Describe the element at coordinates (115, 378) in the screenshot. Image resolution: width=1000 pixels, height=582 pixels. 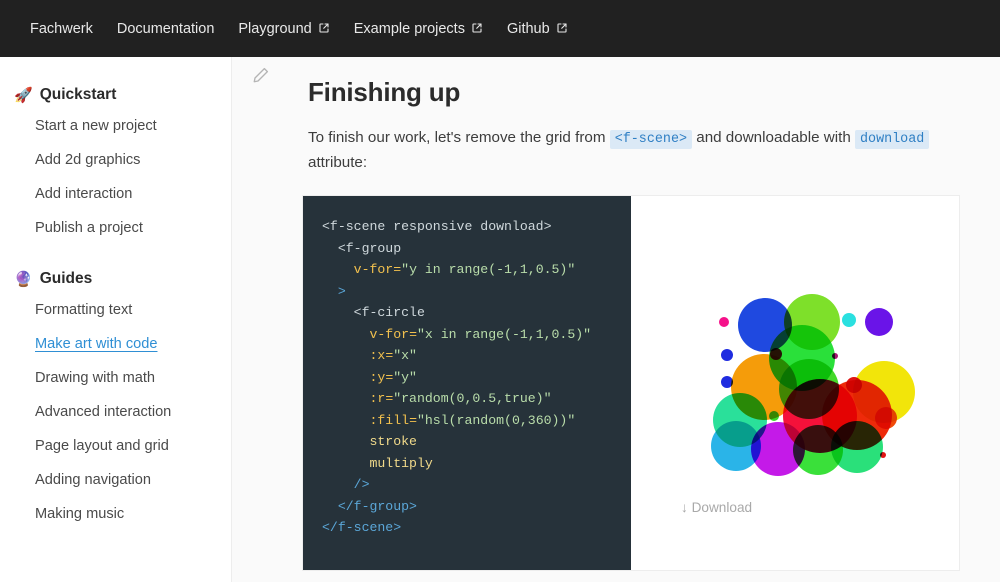
I see `sidebar-item-drawing-with-math: Drawing with math` at that location.